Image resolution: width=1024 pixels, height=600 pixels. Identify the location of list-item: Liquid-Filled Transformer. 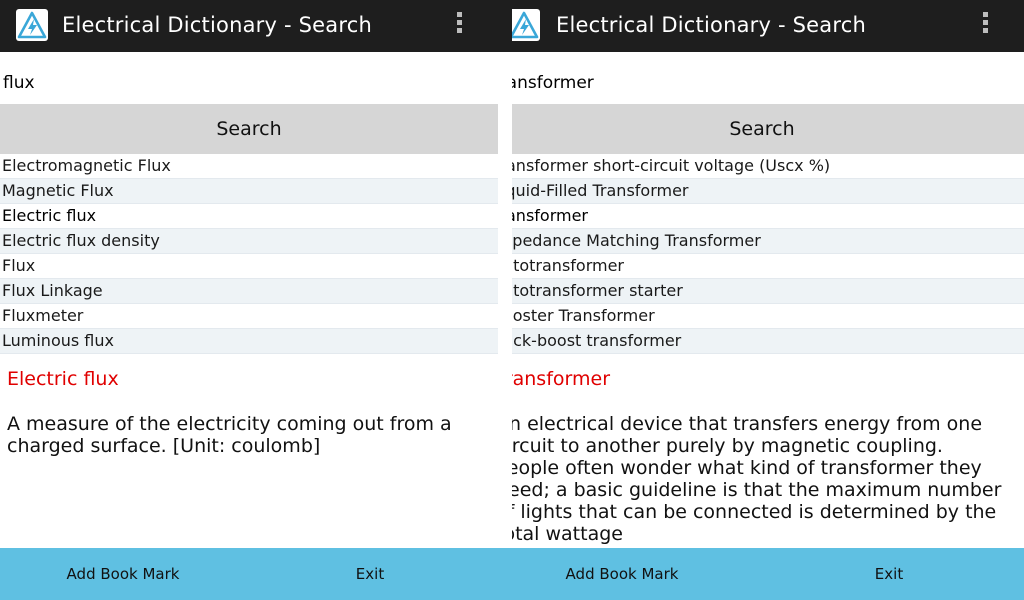
(768, 191).